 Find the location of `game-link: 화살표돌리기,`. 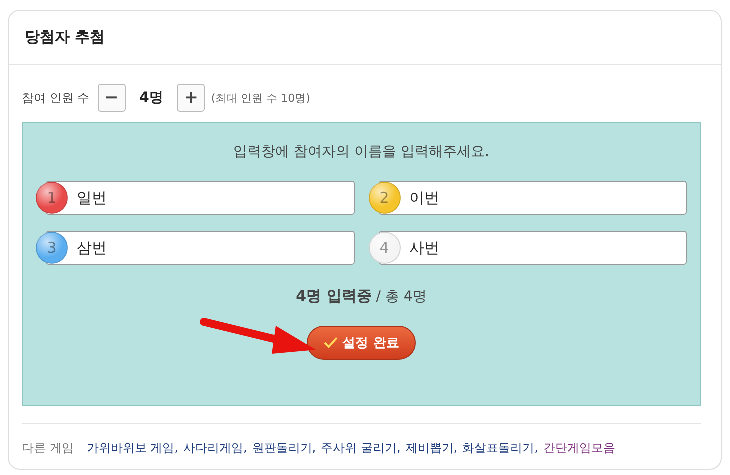

game-link: 화살표돌리기, is located at coordinates (500, 448).